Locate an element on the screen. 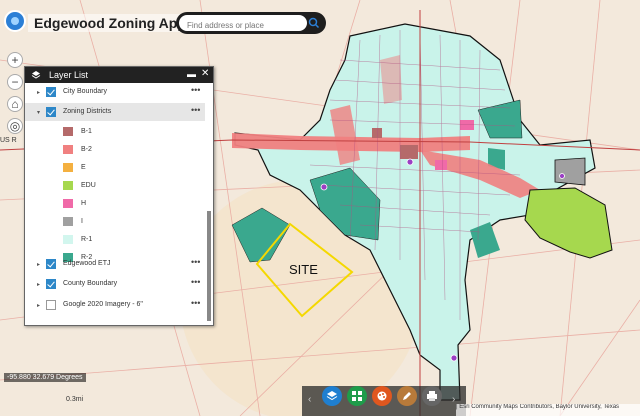 This screenshot has height=416, width=640. search-box is located at coordinates (251, 23).